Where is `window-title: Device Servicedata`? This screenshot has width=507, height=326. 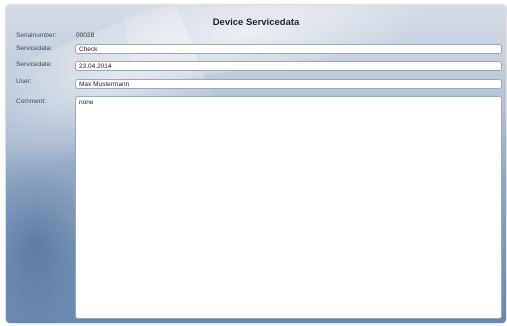
window-title: Device Servicedata is located at coordinates (256, 22).